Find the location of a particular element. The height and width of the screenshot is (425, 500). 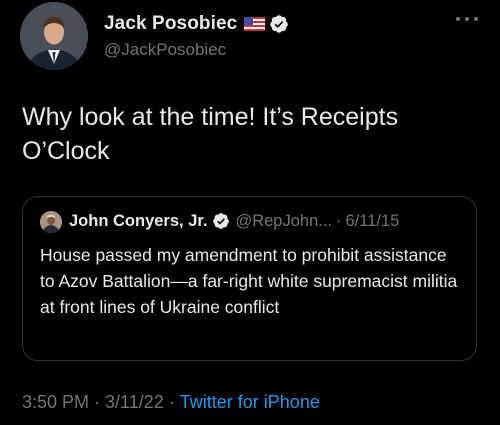

us-flag-icon is located at coordinates (255, 24).